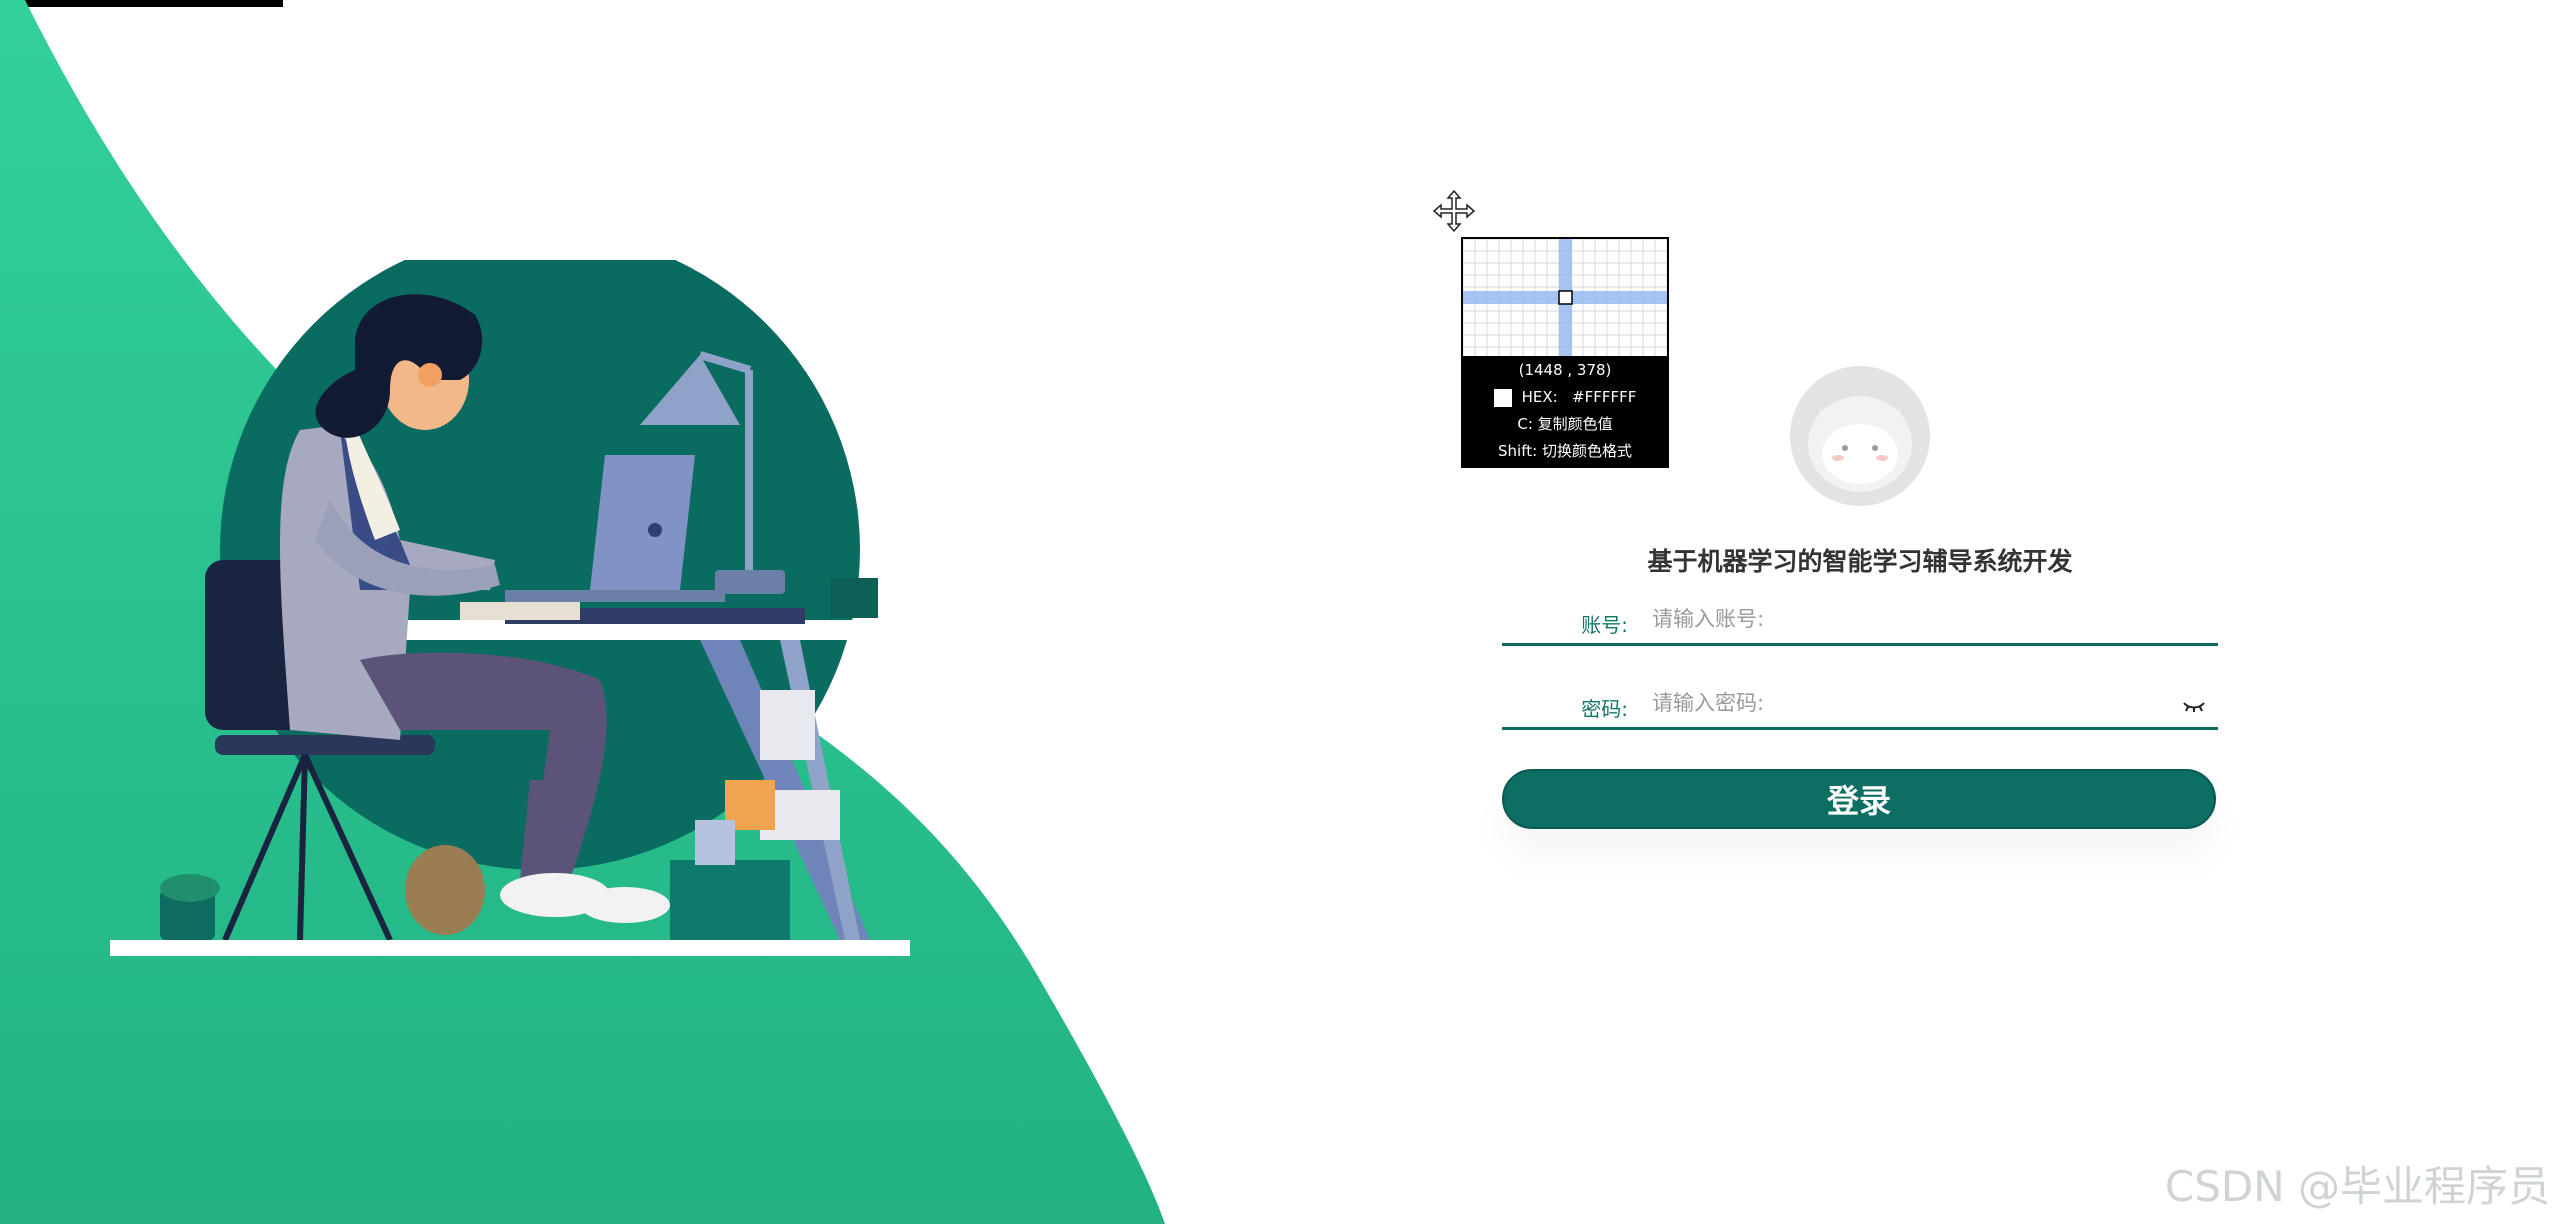 The height and width of the screenshot is (1224, 2560). What do you see at coordinates (1860, 561) in the screenshot?
I see `page-title: 基于机器学习的智能学习辅导系统开发` at bounding box center [1860, 561].